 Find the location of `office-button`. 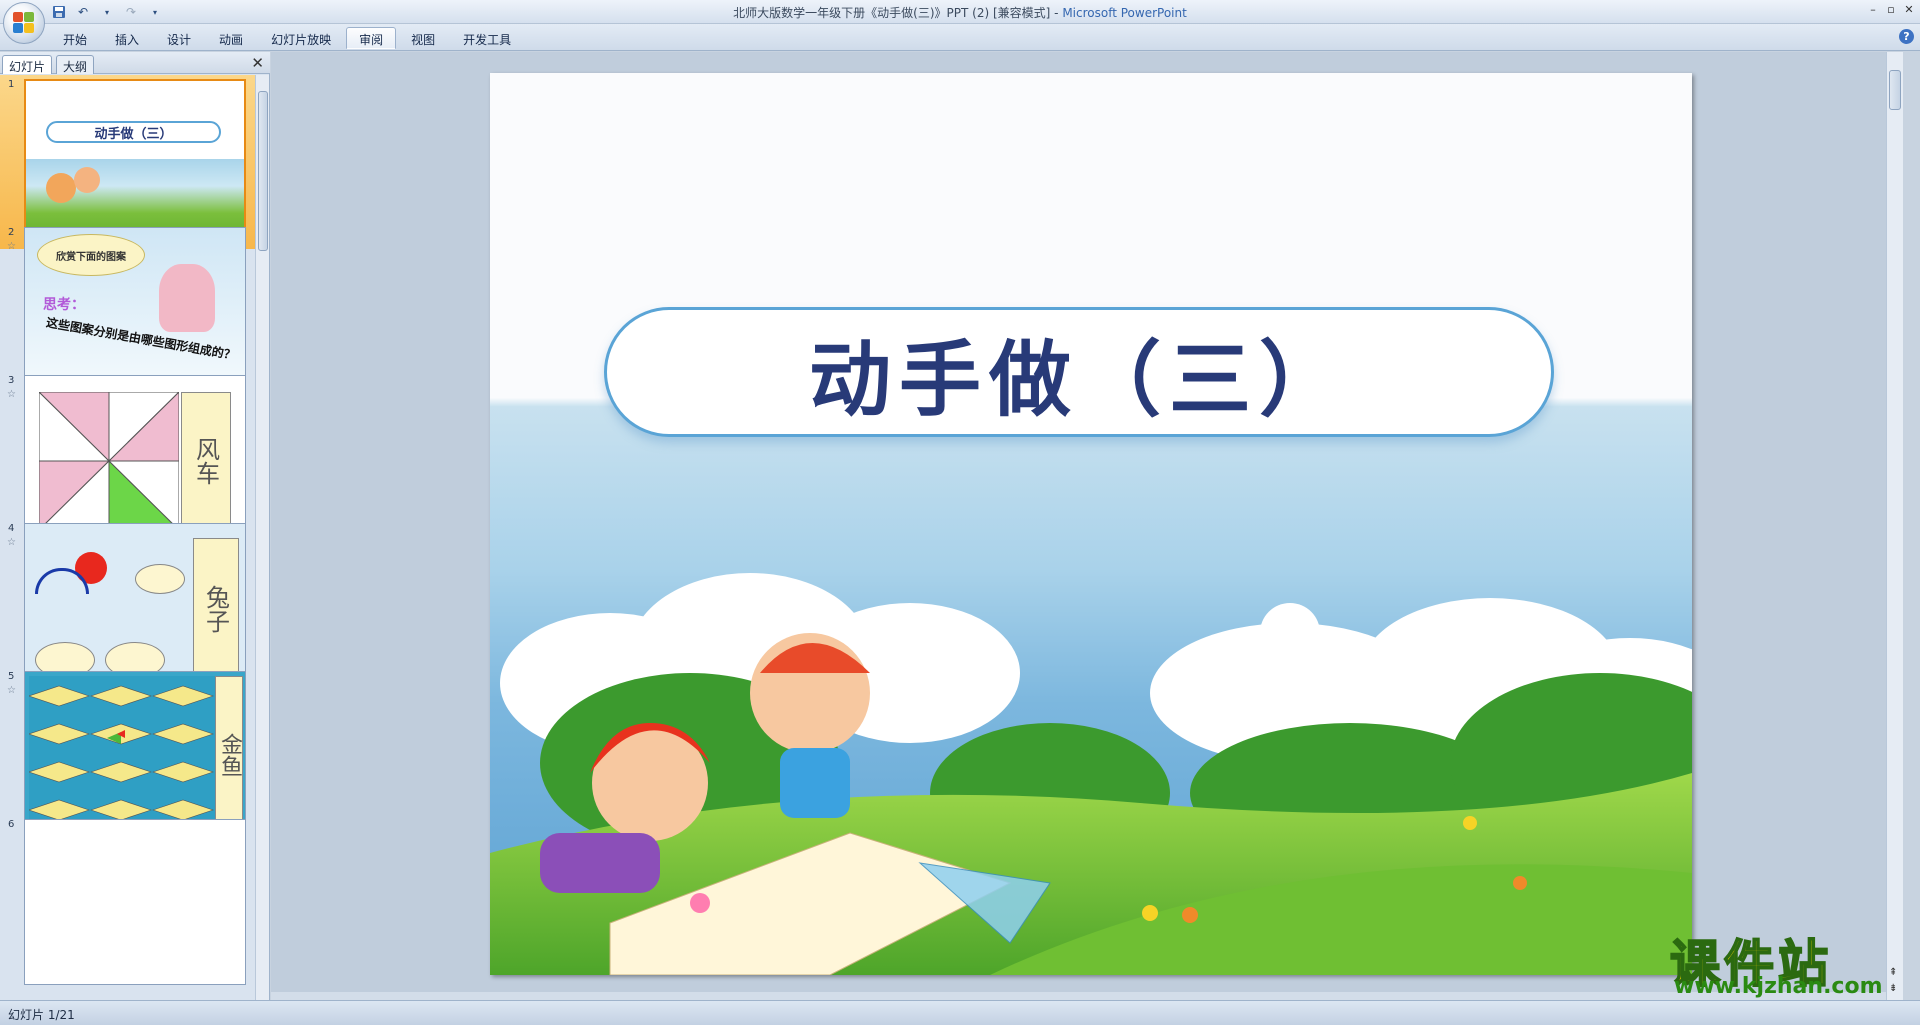

office-button is located at coordinates (24, 23).